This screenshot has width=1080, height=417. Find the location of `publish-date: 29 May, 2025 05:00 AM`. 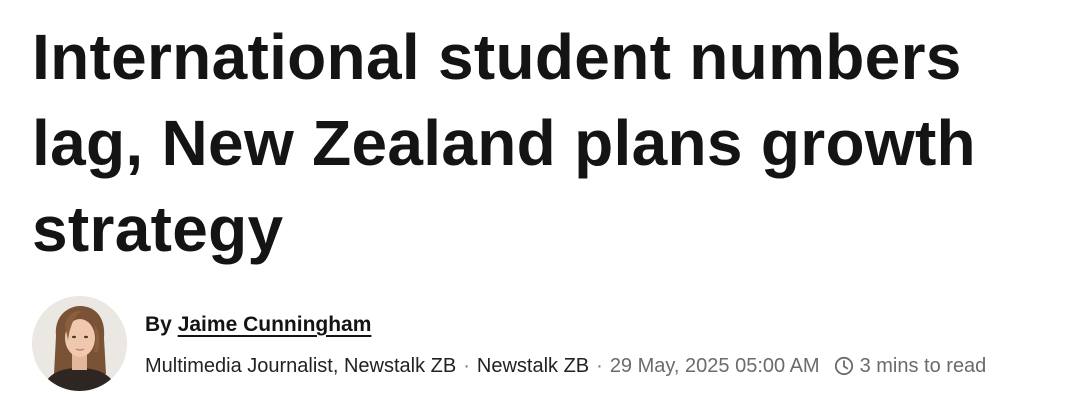

publish-date: 29 May, 2025 05:00 AM is located at coordinates (714, 365).